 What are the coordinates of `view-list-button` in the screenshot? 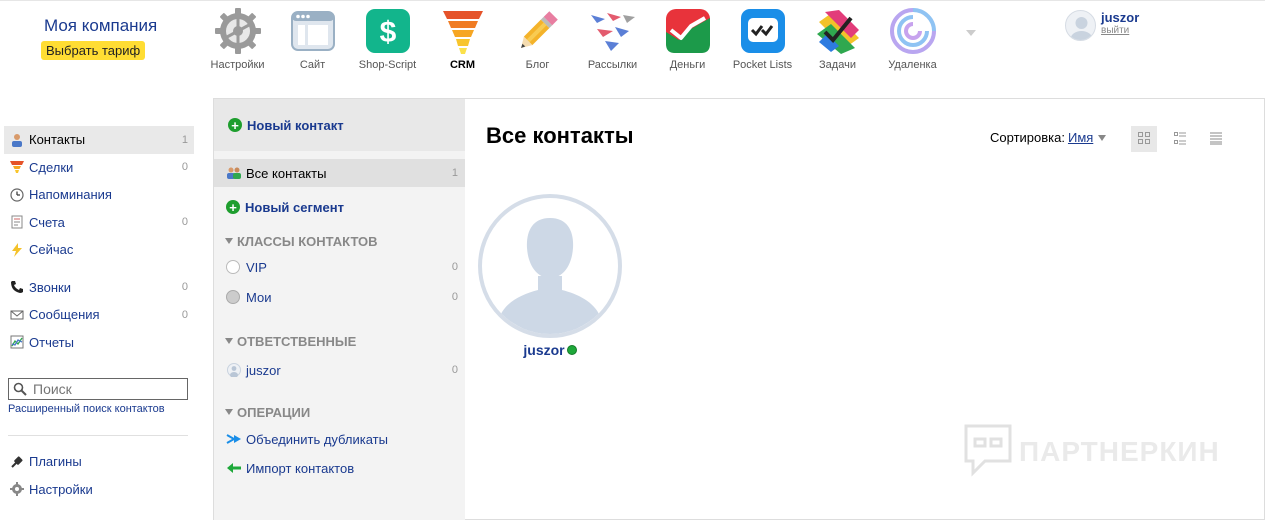 It's located at (1180, 139).